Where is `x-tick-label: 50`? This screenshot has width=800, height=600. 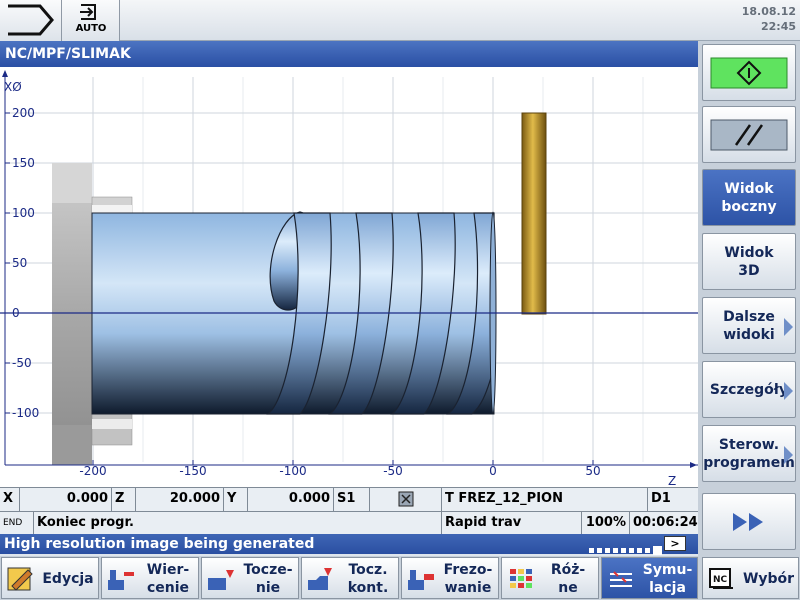 x-tick-label: 50 is located at coordinates (592, 471).